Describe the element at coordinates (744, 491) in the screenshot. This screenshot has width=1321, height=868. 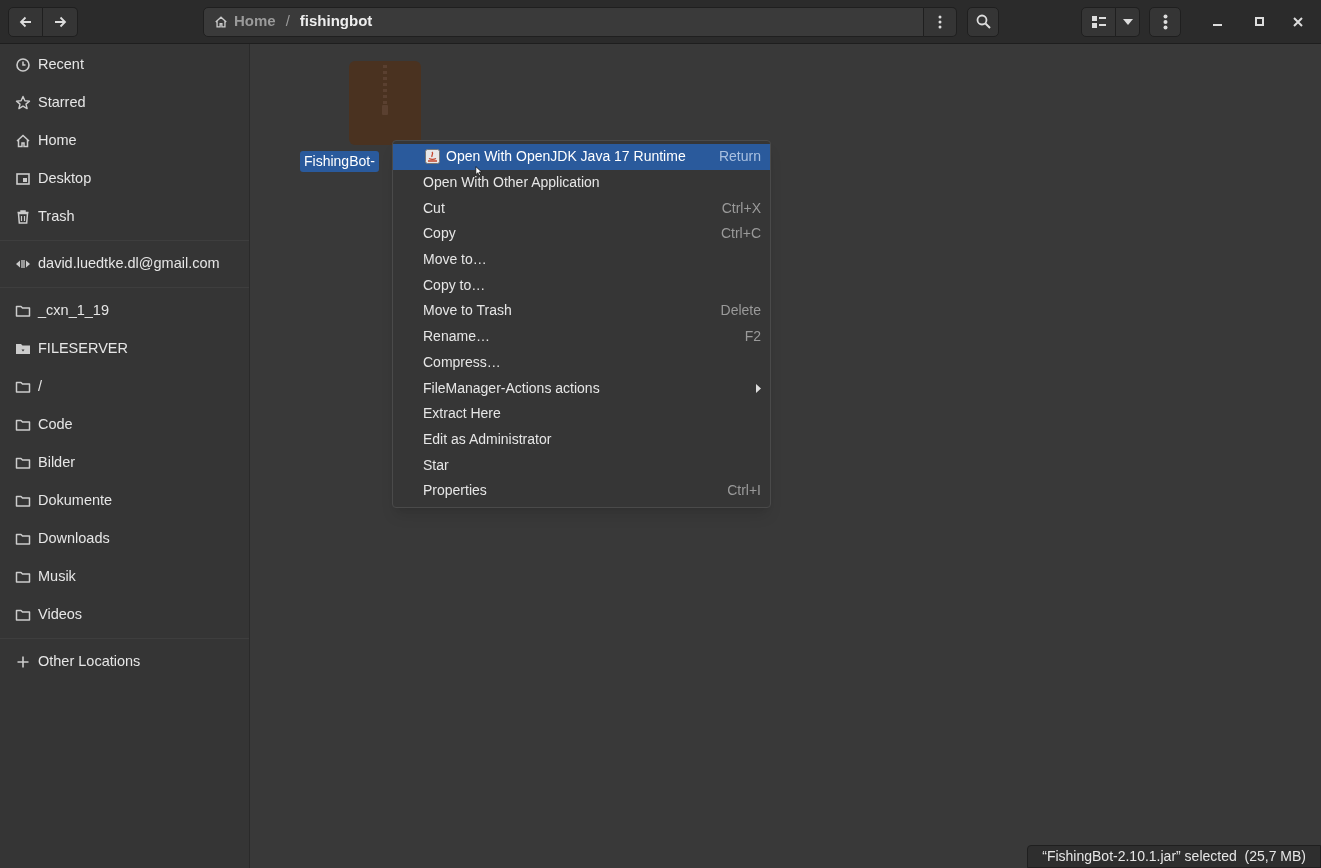
I see `shortcut-label: Ctrl+I` at that location.